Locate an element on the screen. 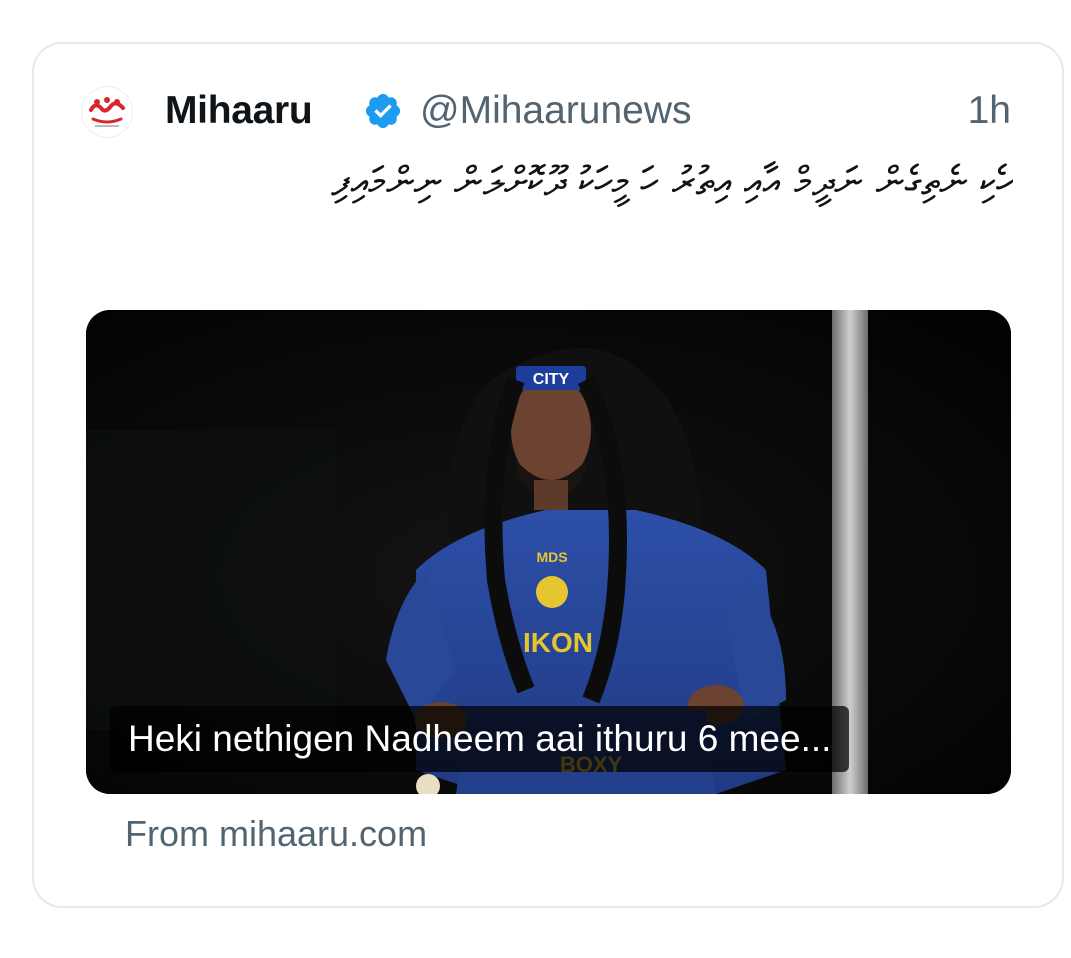  author-avatar is located at coordinates (107, 112).